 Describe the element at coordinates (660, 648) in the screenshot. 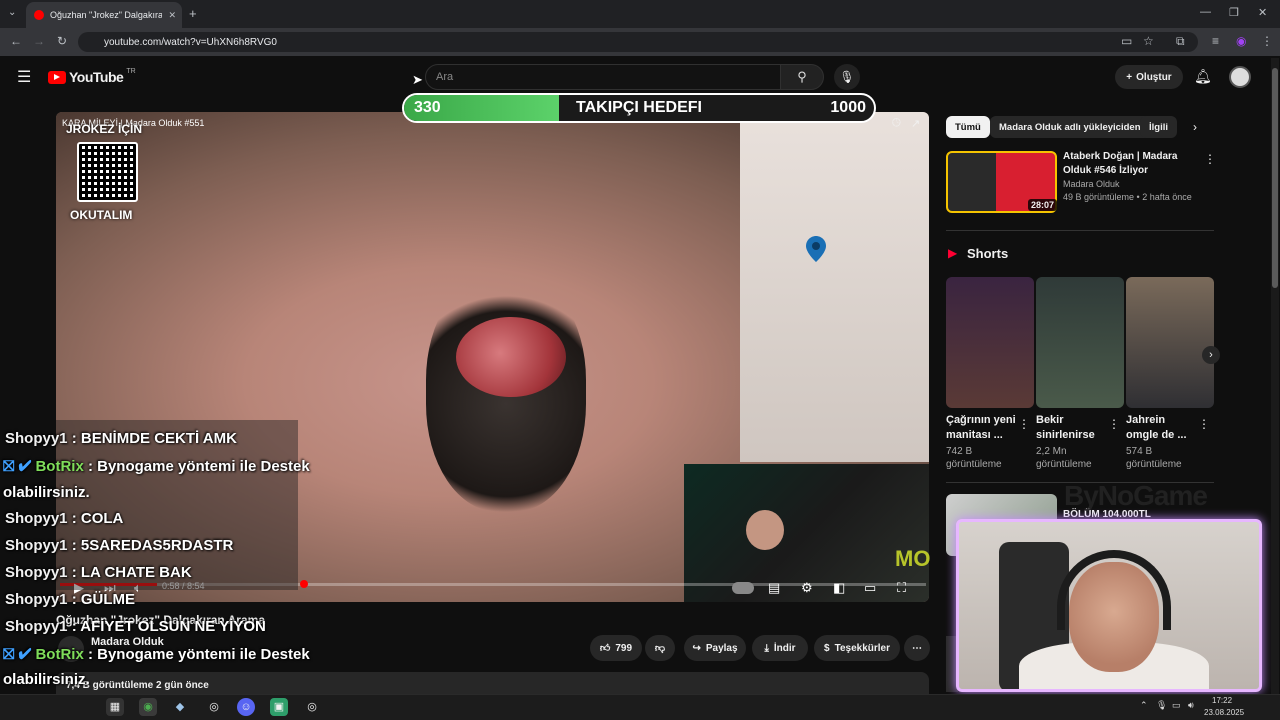

I see `dislike-button: 👎︎` at that location.